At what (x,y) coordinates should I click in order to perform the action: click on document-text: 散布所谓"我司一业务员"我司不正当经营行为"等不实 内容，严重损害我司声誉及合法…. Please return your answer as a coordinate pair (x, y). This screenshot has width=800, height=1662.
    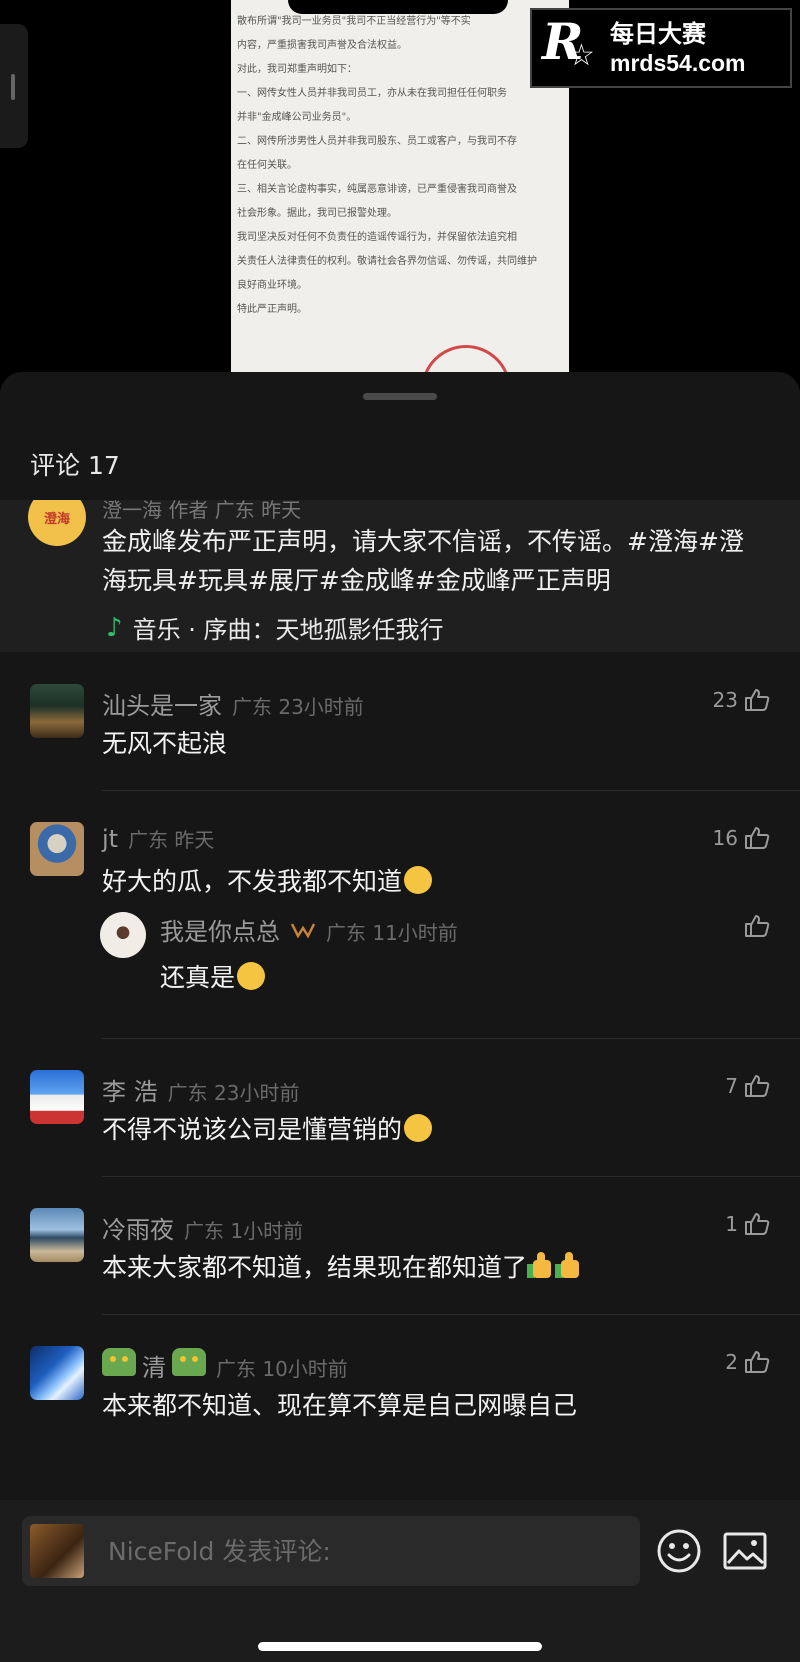
    Looking at the image, I should click on (401, 166).